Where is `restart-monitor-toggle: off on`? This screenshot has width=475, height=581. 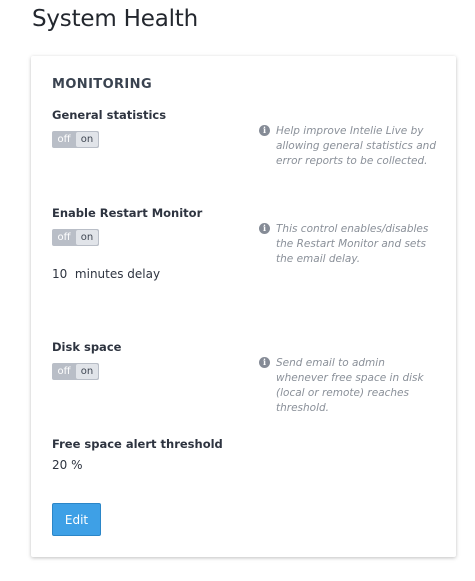 restart-monitor-toggle: off on is located at coordinates (75, 237).